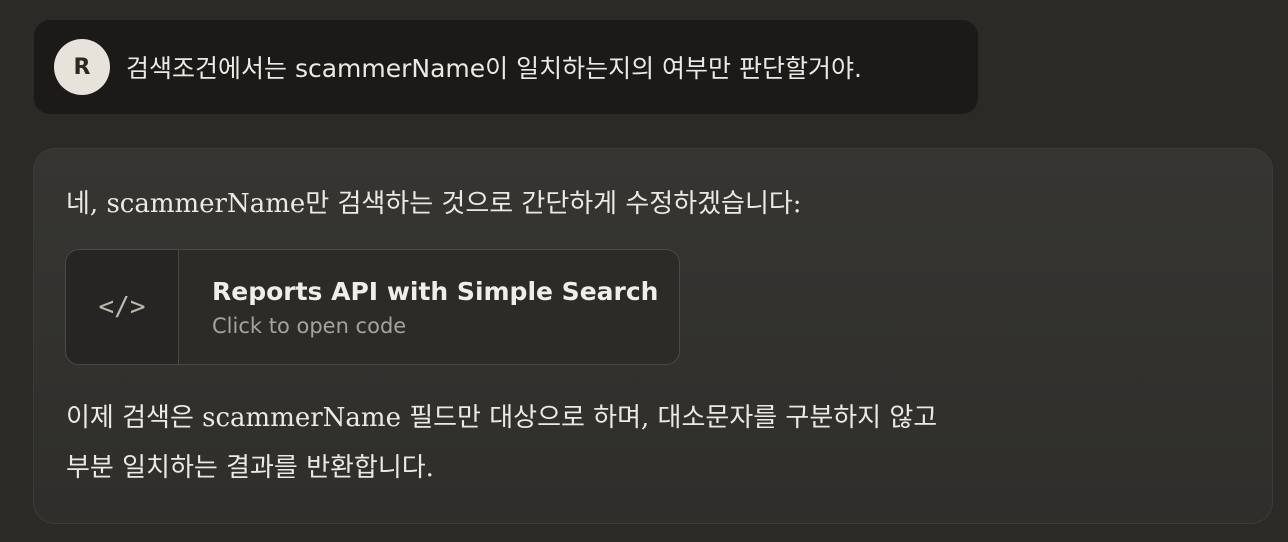 Image resolution: width=1288 pixels, height=542 pixels. Describe the element at coordinates (250, 468) in the screenshot. I see `outro-line: 부분 일치하는 결과를 반환합니다.` at that location.